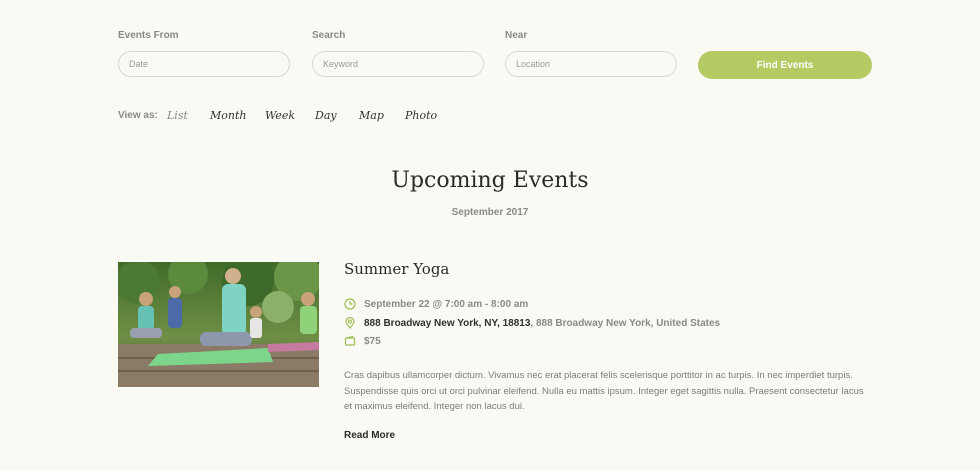  Describe the element at coordinates (516, 35) in the screenshot. I see `near-label: Near` at that location.